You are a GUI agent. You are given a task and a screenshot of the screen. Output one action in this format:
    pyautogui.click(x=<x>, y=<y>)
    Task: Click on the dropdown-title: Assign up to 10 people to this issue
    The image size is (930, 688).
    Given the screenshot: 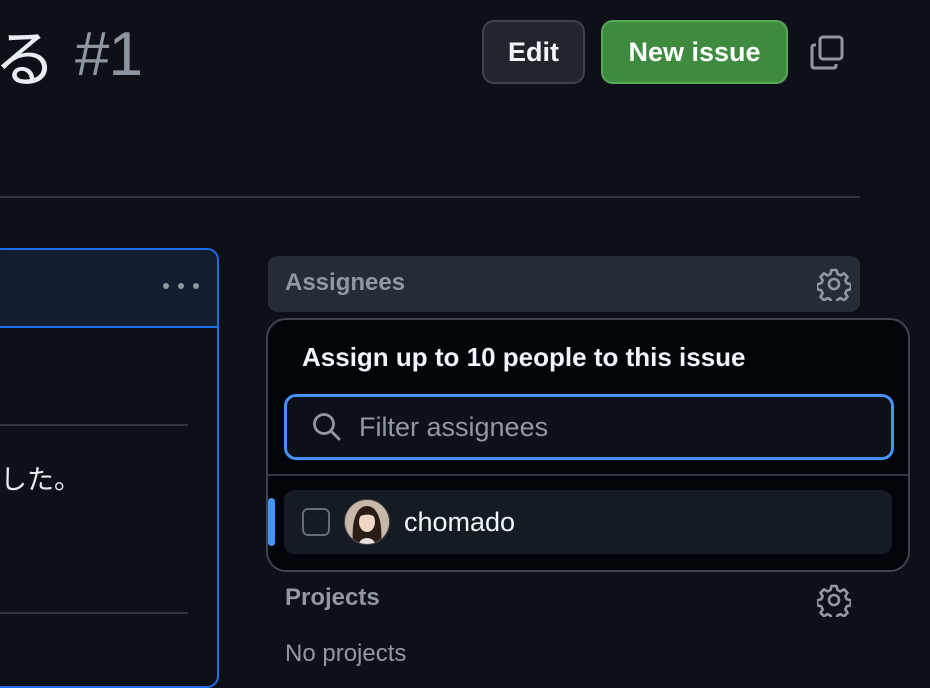 What is the action you would take?
    pyautogui.click(x=524, y=357)
    